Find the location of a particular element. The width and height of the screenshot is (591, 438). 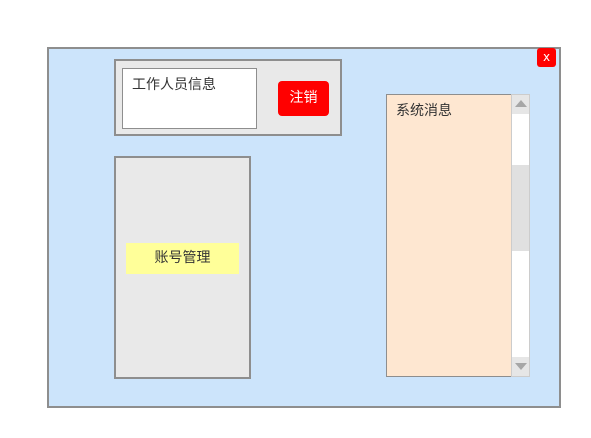

scroll-up-button is located at coordinates (520, 104).